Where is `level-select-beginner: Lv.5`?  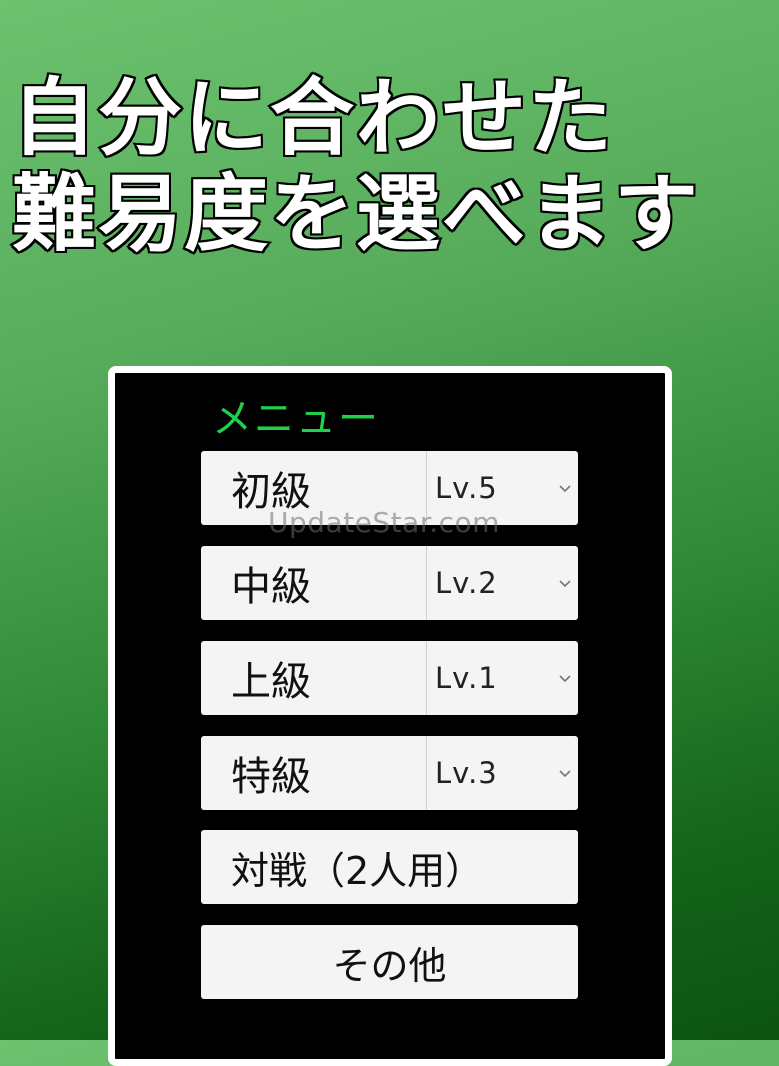 level-select-beginner: Lv.5 is located at coordinates (502, 488).